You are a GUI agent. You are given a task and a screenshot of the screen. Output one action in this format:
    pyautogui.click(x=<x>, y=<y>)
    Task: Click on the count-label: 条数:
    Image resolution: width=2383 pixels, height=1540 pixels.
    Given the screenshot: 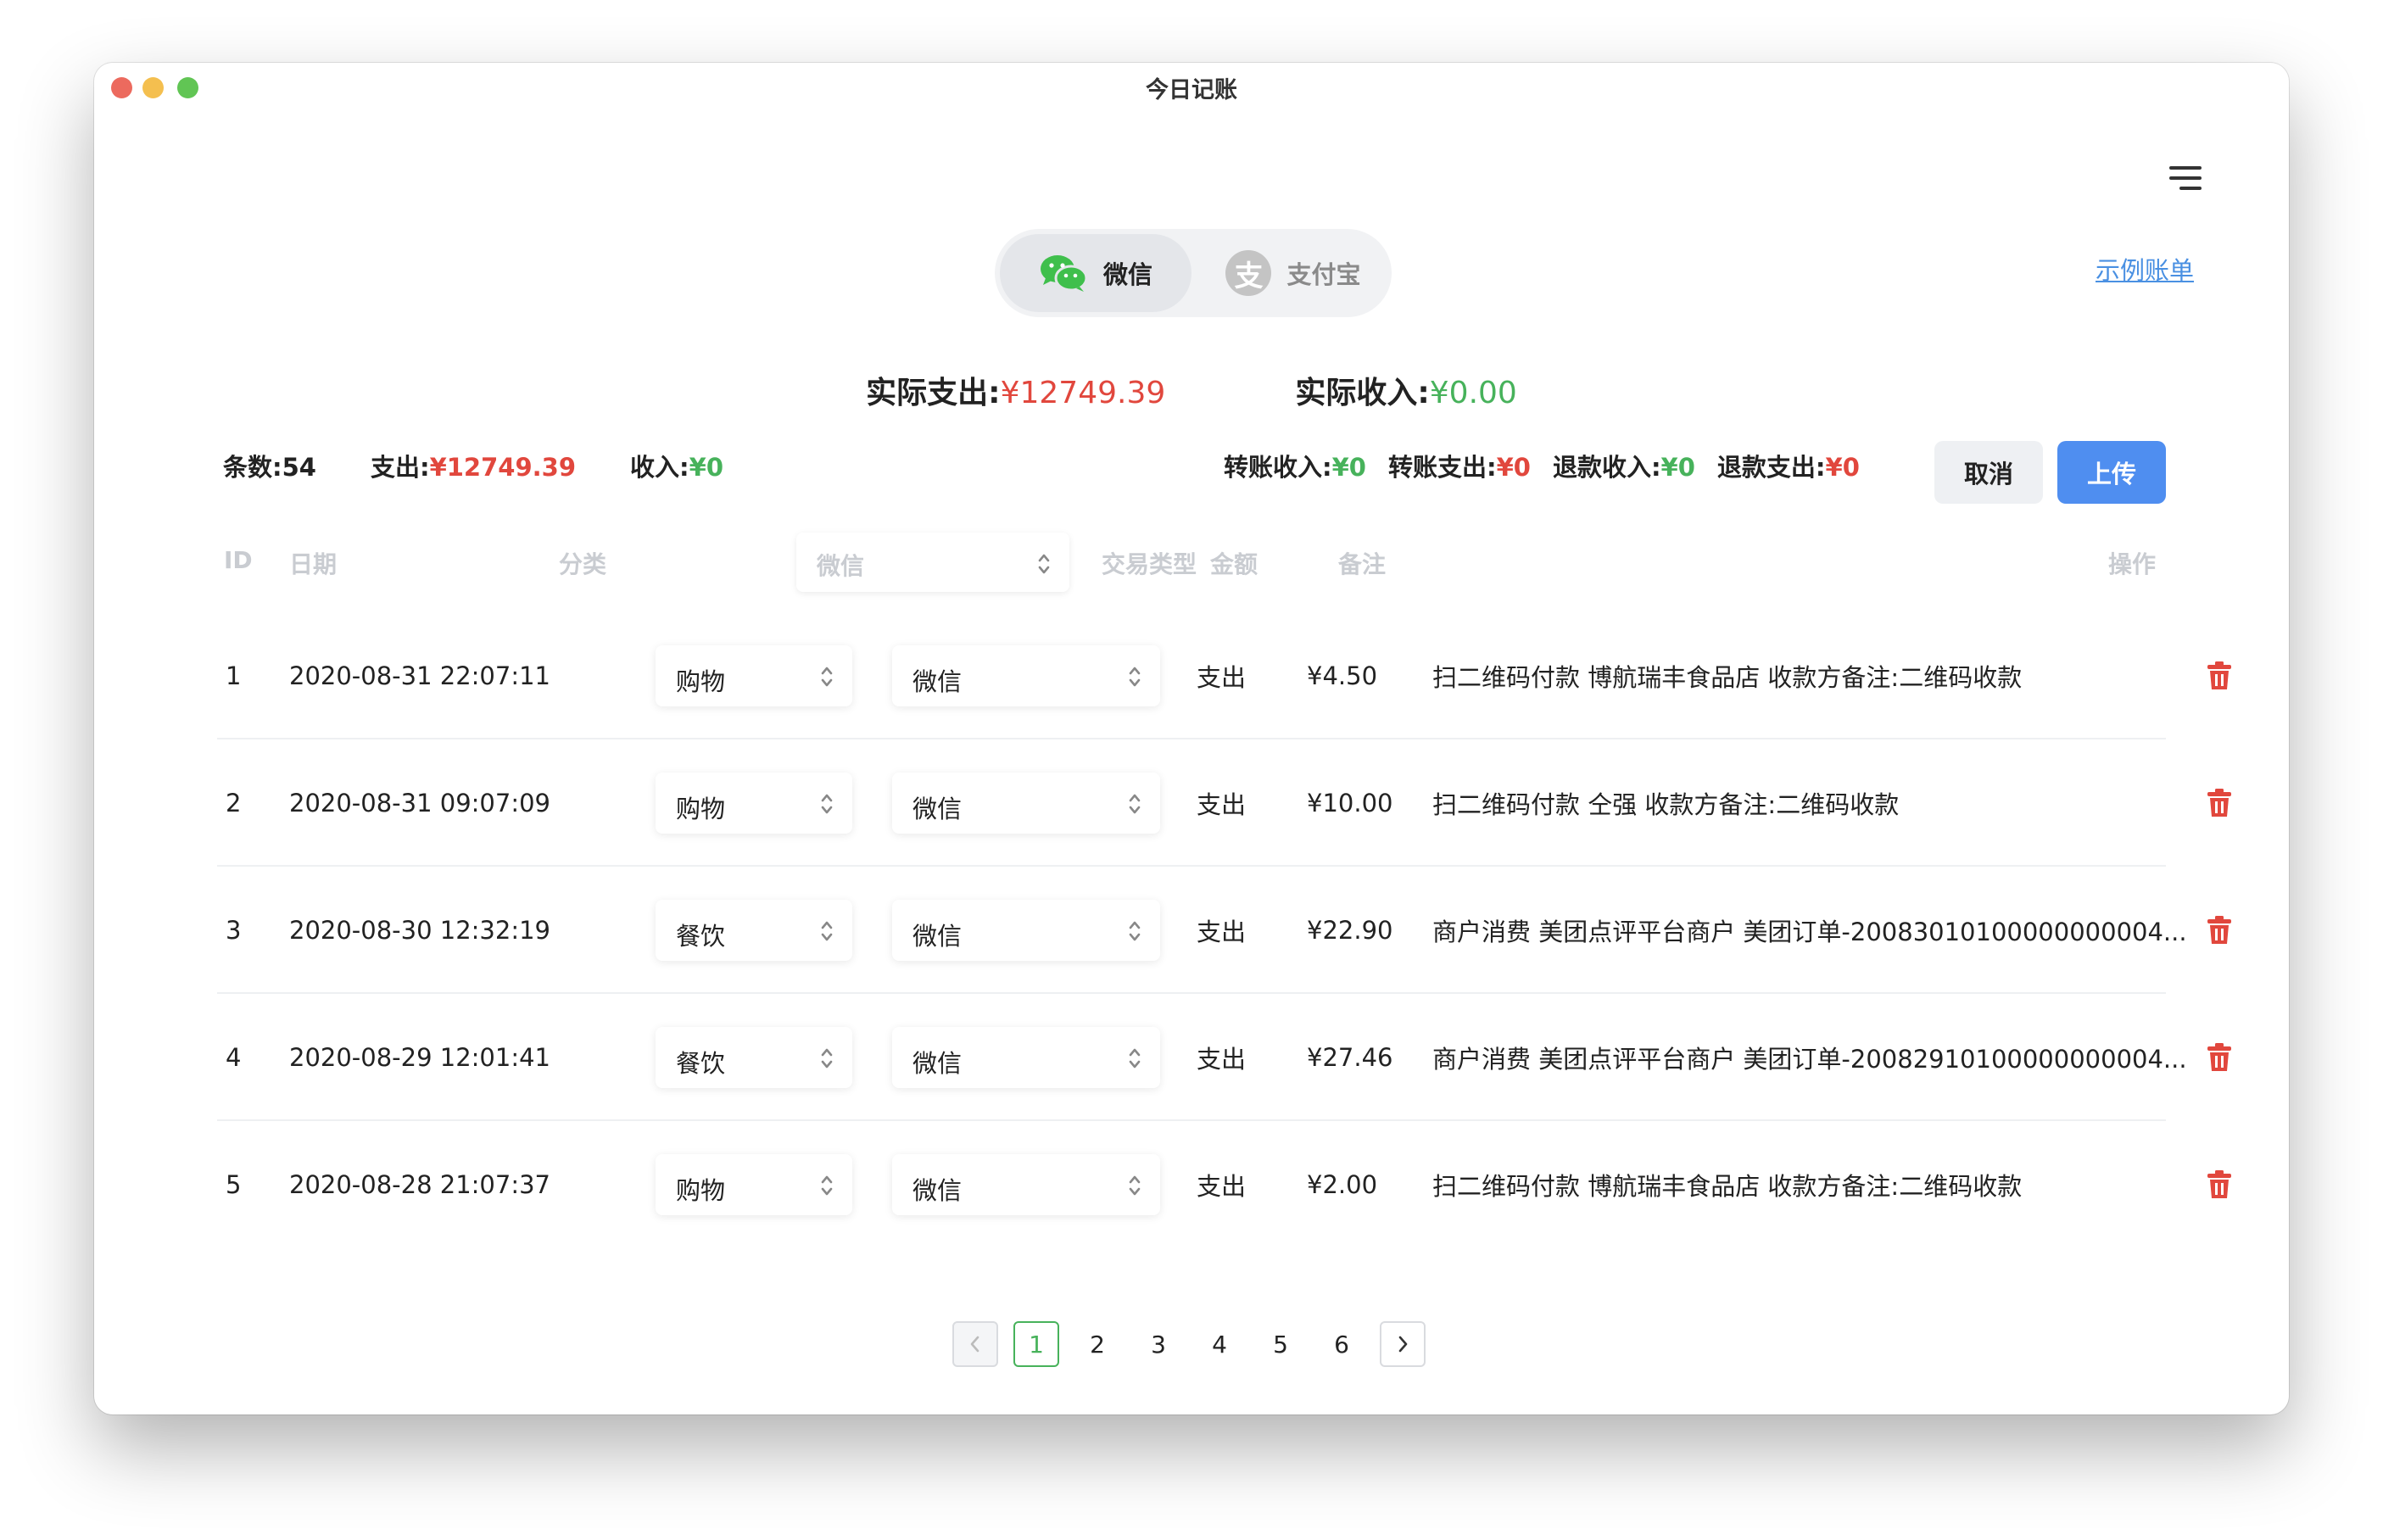 What is the action you would take?
    pyautogui.click(x=252, y=467)
    